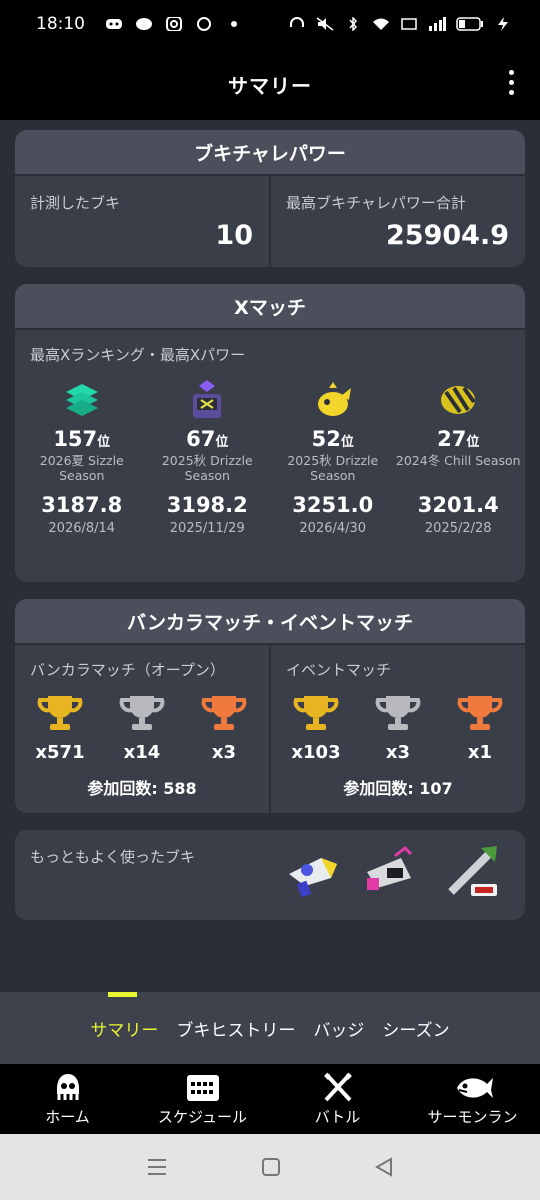 The height and width of the screenshot is (1200, 540). I want to click on nav-salmon-run: サーモンラン, so click(472, 1099).